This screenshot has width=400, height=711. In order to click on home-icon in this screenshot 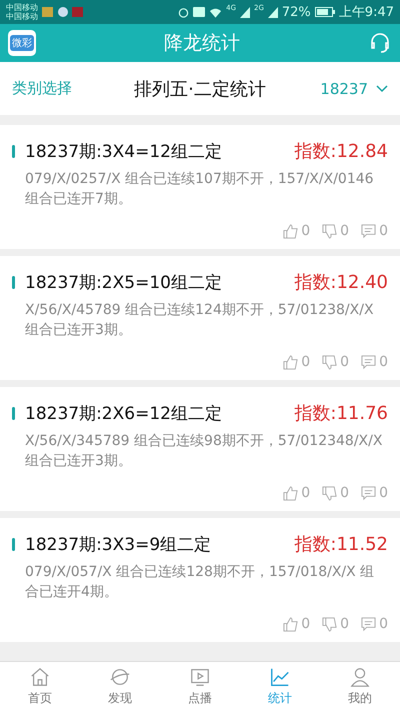, I will do `click(40, 677)`.